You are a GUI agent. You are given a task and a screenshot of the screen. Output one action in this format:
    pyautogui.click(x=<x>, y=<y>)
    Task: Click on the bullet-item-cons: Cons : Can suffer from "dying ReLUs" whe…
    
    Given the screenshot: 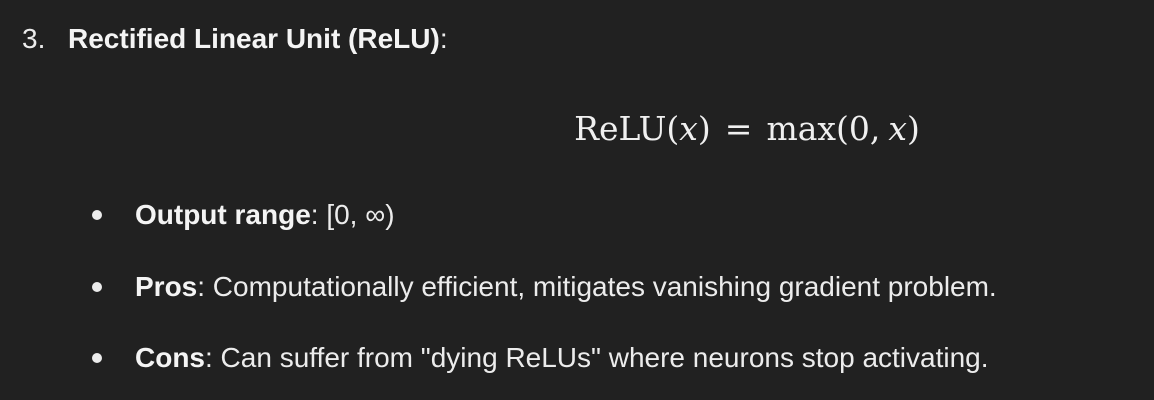 What is the action you would take?
    pyautogui.click(x=539, y=358)
    